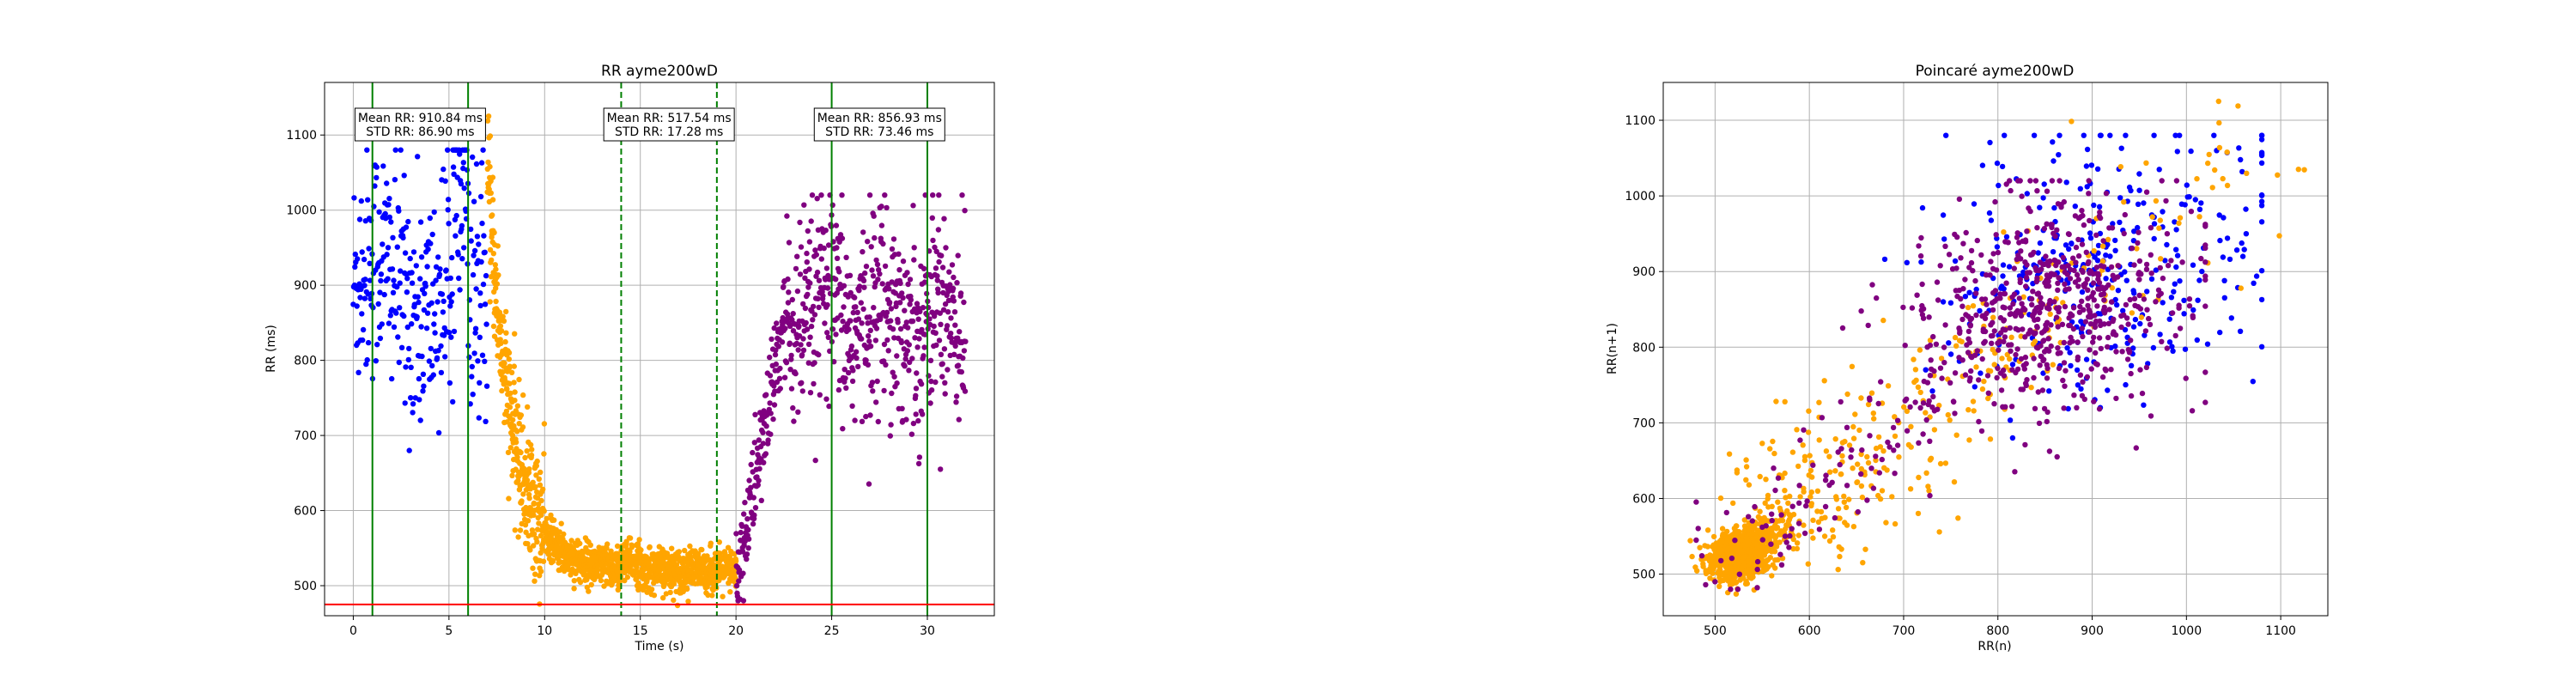 The image size is (2576, 687). Describe the element at coordinates (928, 631) in the screenshot. I see `rr-x-tick-label: 30` at that location.